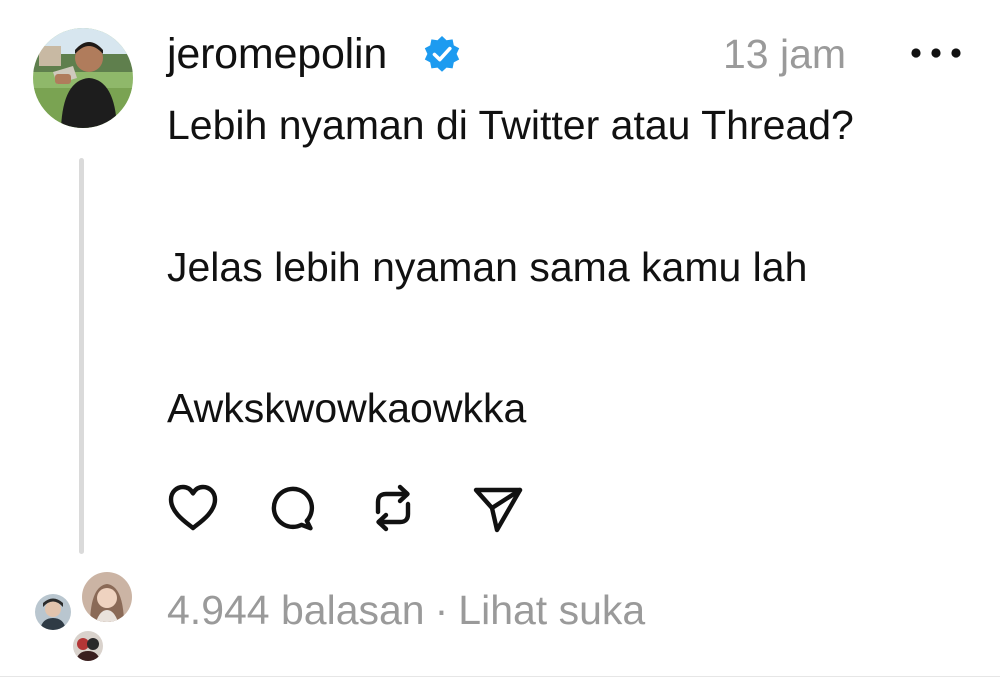 This screenshot has width=1000, height=680. What do you see at coordinates (500, 676) in the screenshot?
I see `divider` at bounding box center [500, 676].